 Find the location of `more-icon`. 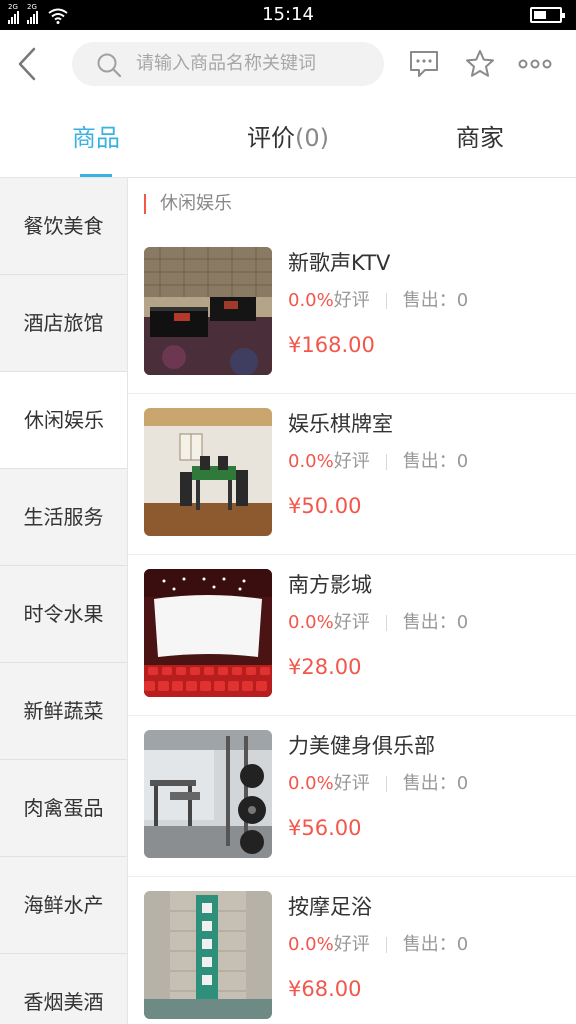

more-icon is located at coordinates (535, 64).